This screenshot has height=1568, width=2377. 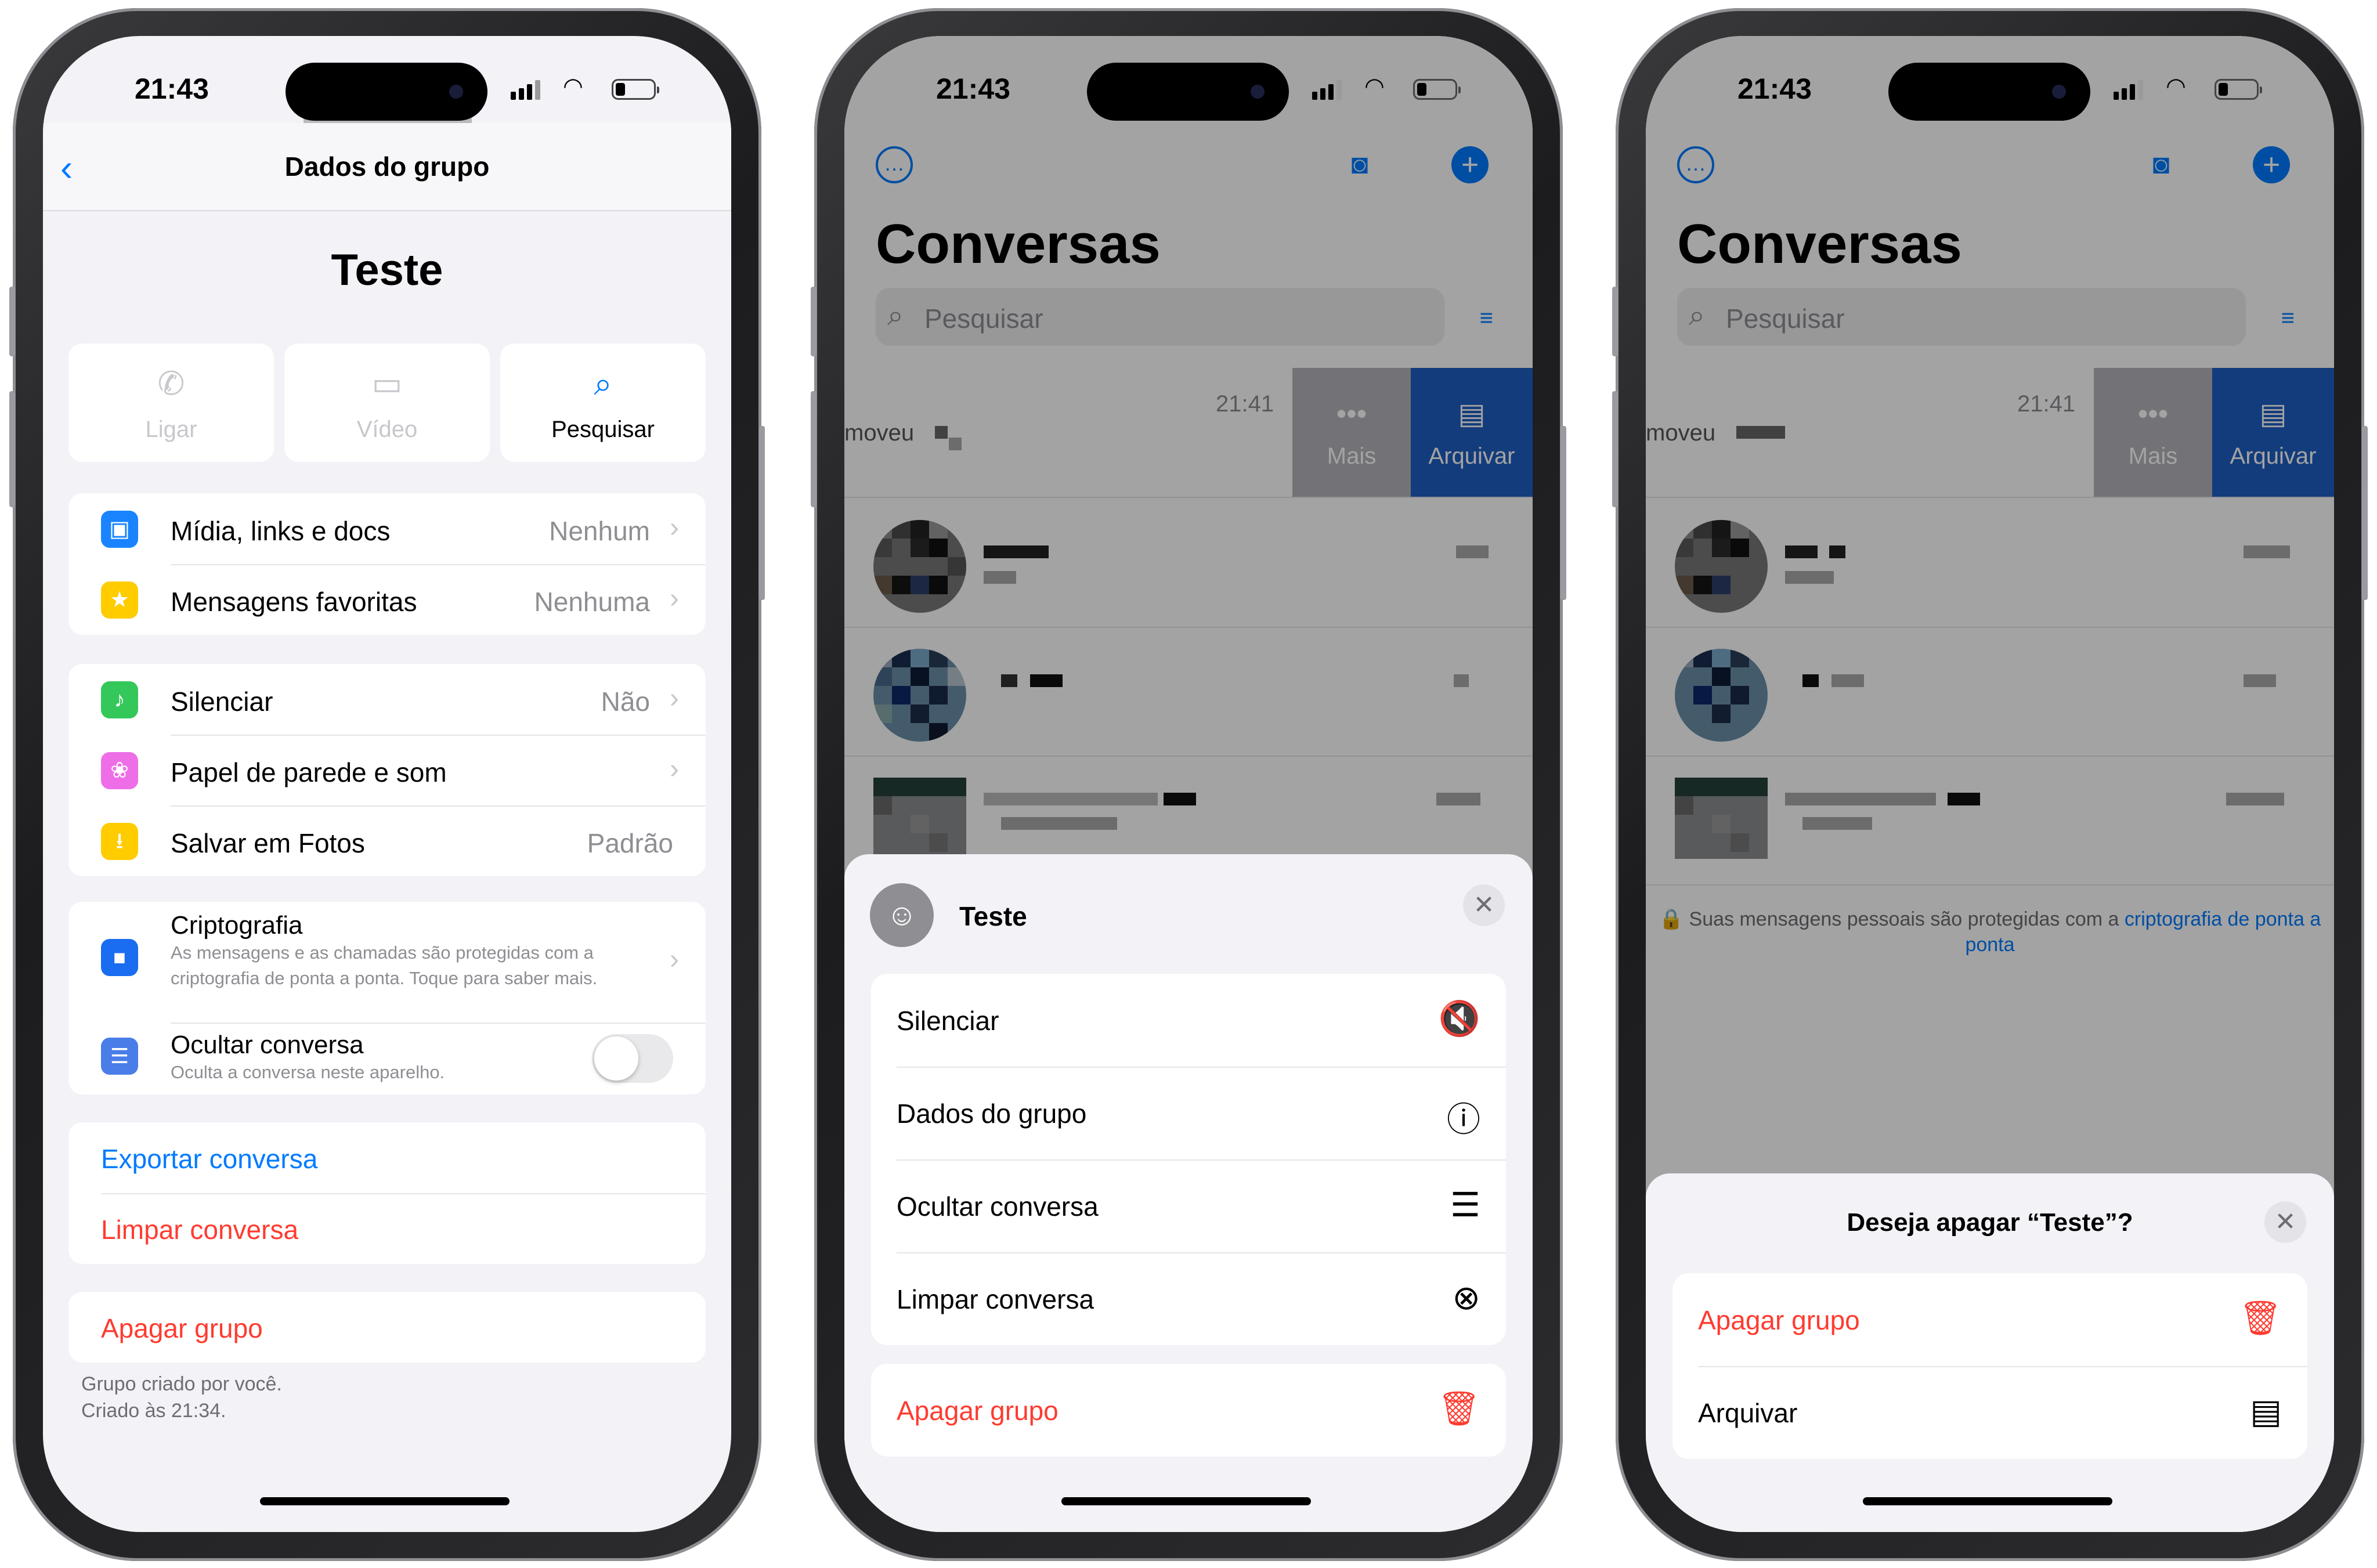 What do you see at coordinates (1990, 1222) in the screenshot?
I see `sheet-title: Deseja apagar “Teste”?` at bounding box center [1990, 1222].